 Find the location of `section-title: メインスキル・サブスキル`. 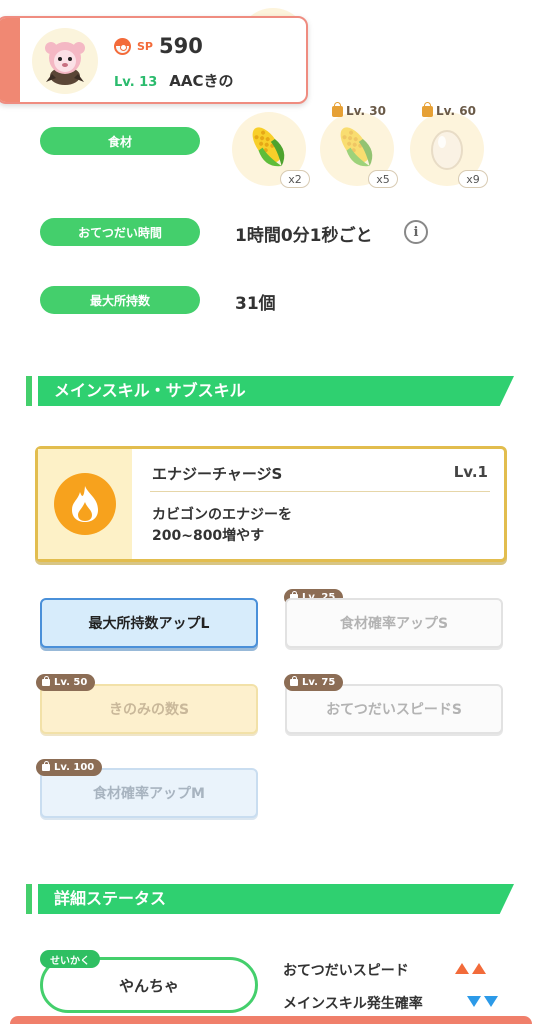

section-title: メインスキル・サブスキル is located at coordinates (276, 391).